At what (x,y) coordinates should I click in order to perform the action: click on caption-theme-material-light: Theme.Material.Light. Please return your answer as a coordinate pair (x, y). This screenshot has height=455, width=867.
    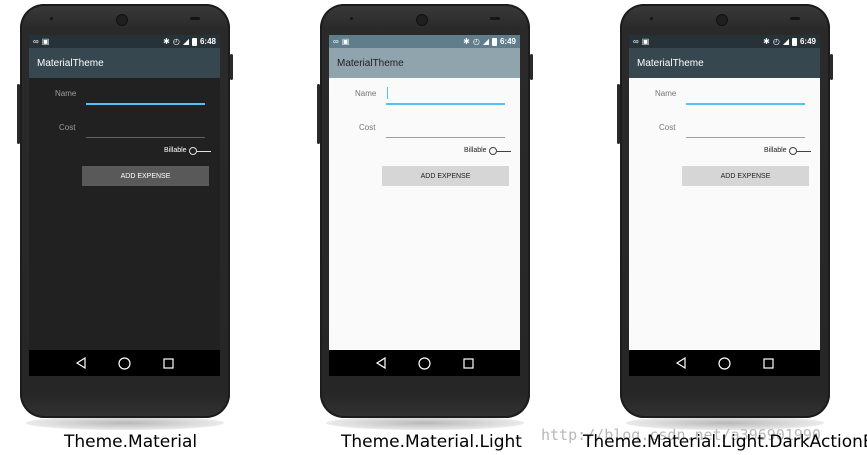
    Looking at the image, I should click on (431, 442).